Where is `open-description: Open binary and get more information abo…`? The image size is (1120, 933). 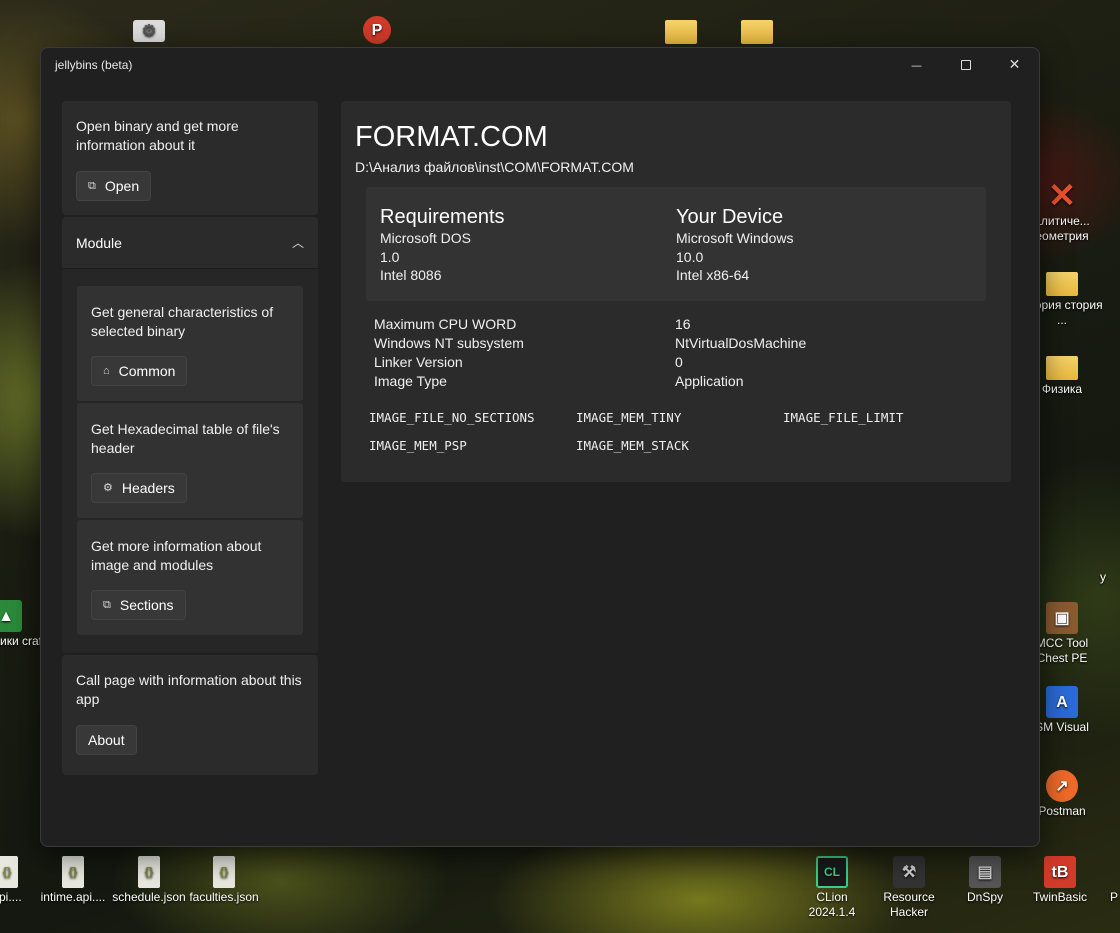
open-description: Open binary and get more information abo… is located at coordinates (157, 135).